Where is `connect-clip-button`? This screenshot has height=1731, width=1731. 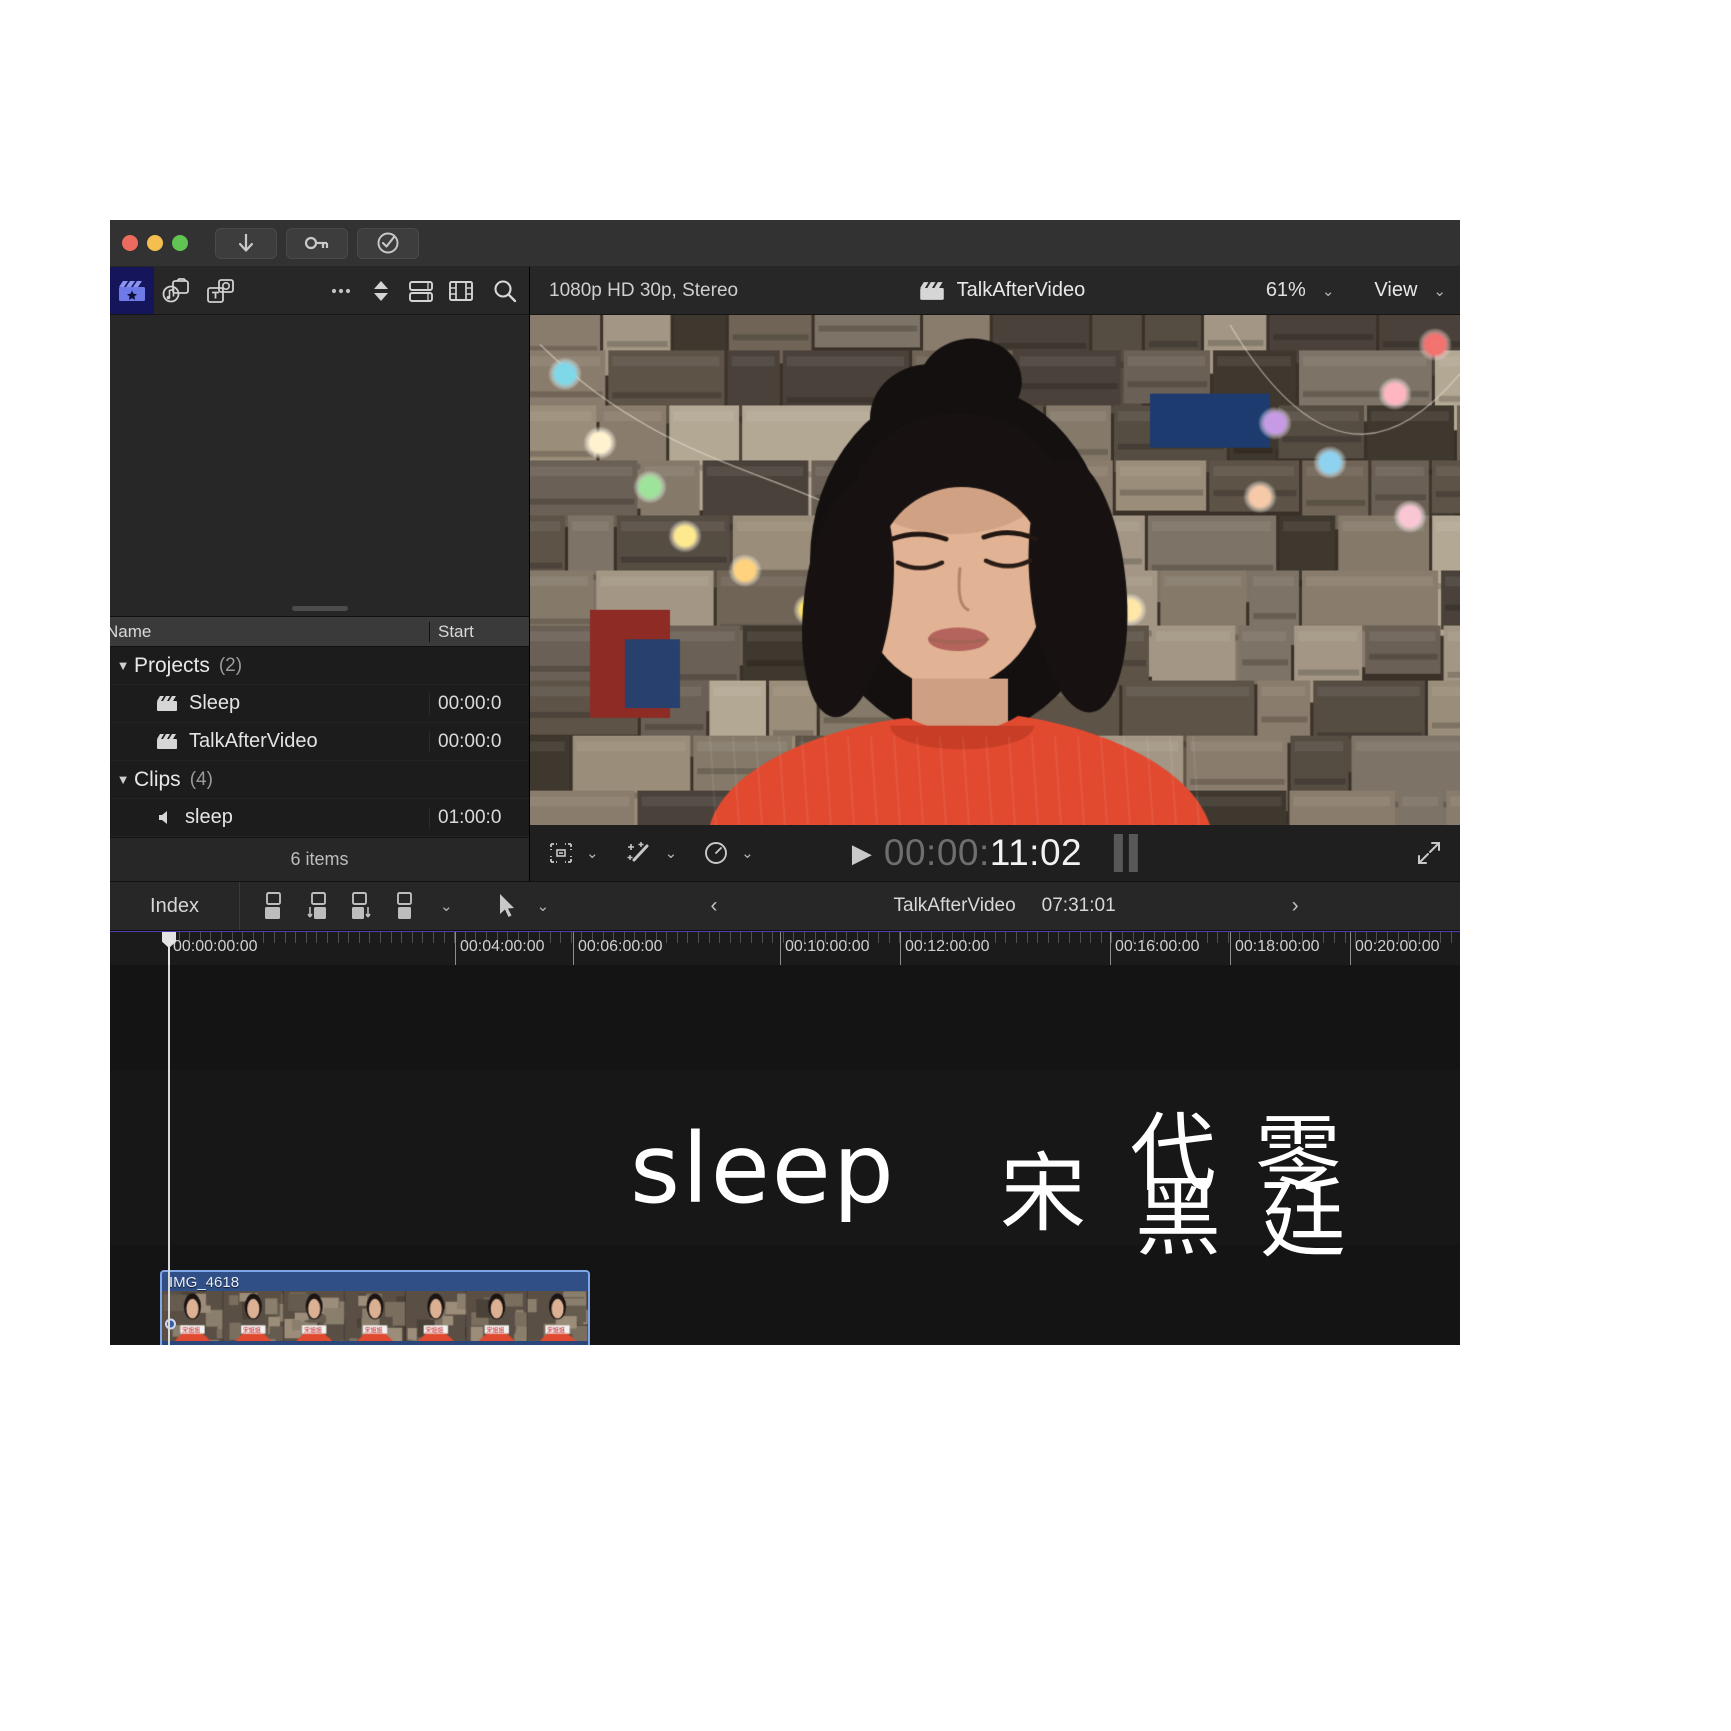 connect-clip-button is located at coordinates (276, 906).